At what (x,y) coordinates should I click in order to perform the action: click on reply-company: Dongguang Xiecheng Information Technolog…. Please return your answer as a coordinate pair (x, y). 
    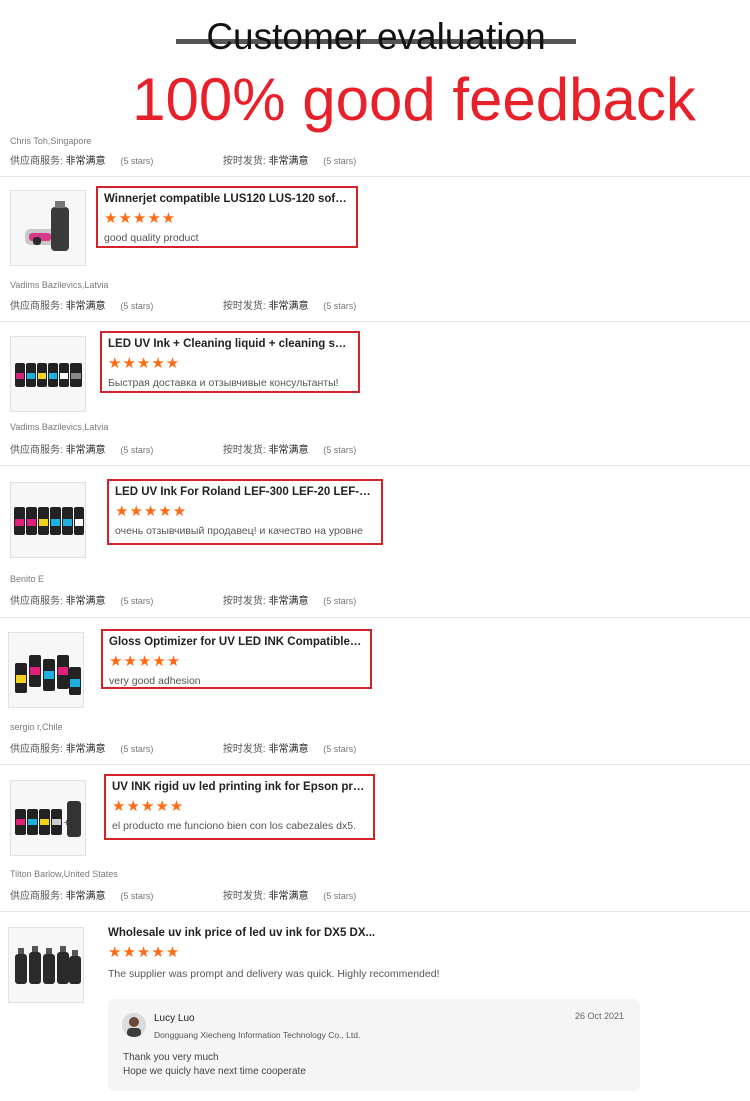
    Looking at the image, I should click on (257, 1035).